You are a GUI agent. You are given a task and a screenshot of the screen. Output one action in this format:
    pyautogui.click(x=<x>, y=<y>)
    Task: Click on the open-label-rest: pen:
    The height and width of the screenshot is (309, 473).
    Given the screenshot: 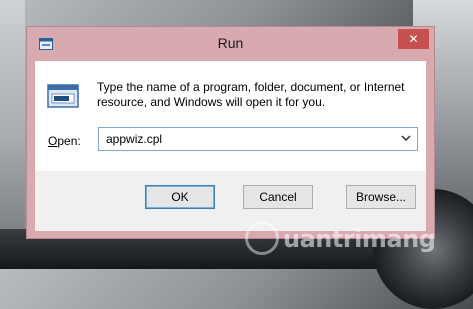 What is the action you would take?
    pyautogui.click(x=69, y=141)
    